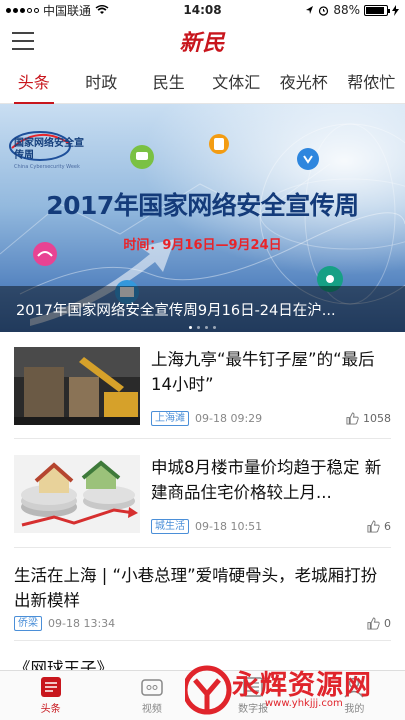  Describe the element at coordinates (23, 41) in the screenshot. I see `hamburger-icon` at that location.